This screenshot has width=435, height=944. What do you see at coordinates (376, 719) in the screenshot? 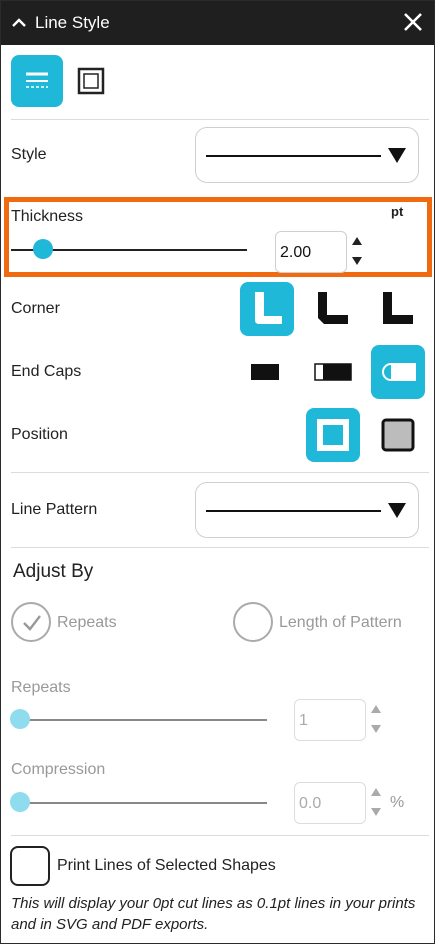
I see `repeats-stepper-icon` at bounding box center [376, 719].